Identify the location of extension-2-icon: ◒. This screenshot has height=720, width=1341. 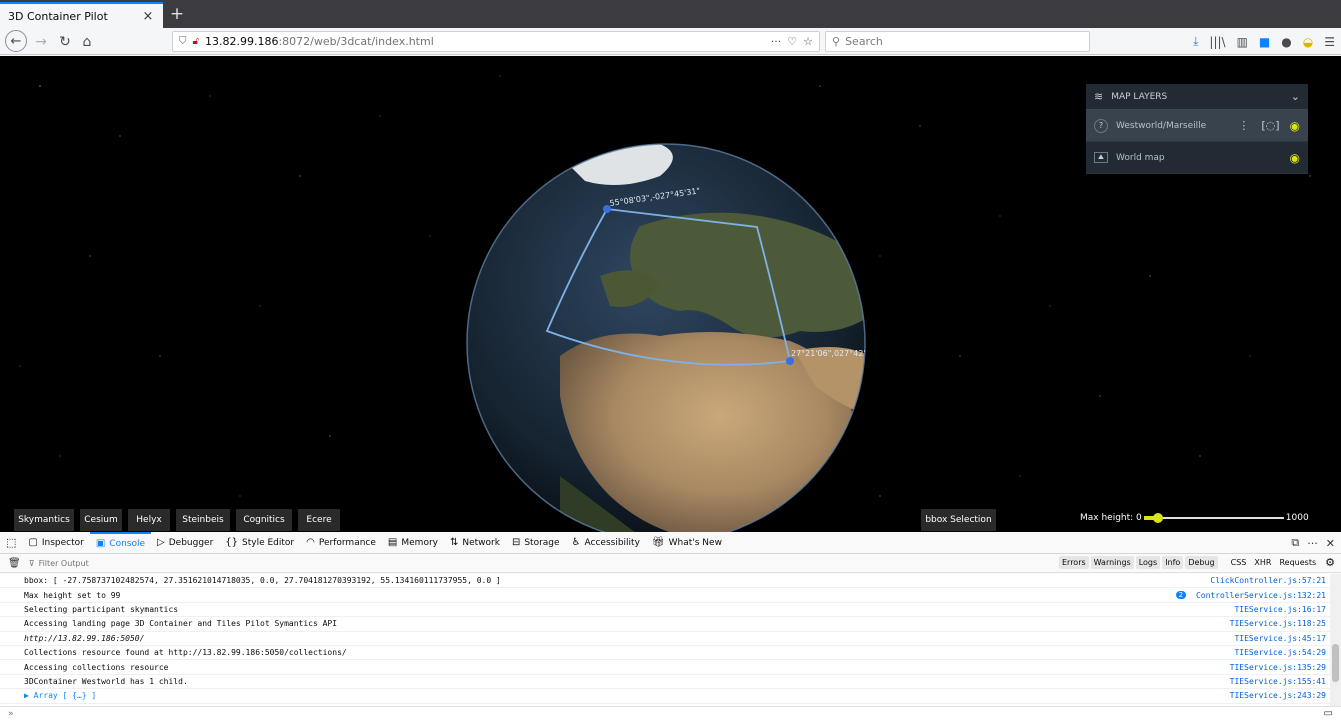
(1308, 42).